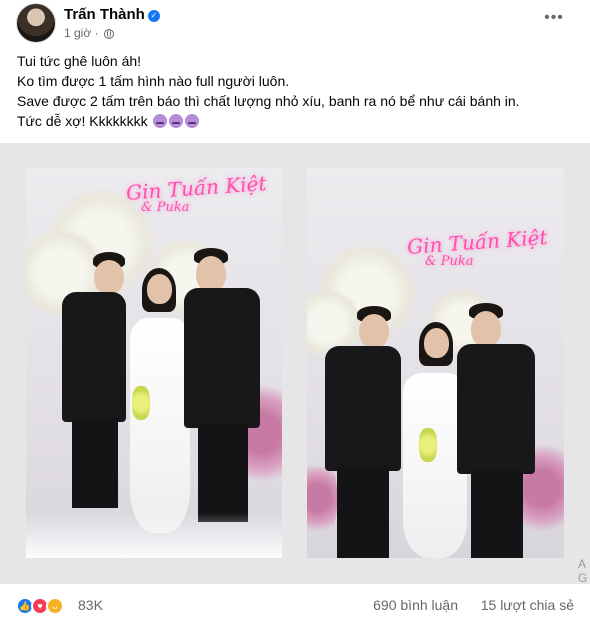 This screenshot has height=629, width=590. Describe the element at coordinates (77, 33) in the screenshot. I see `post-time: 1 giờ` at that location.